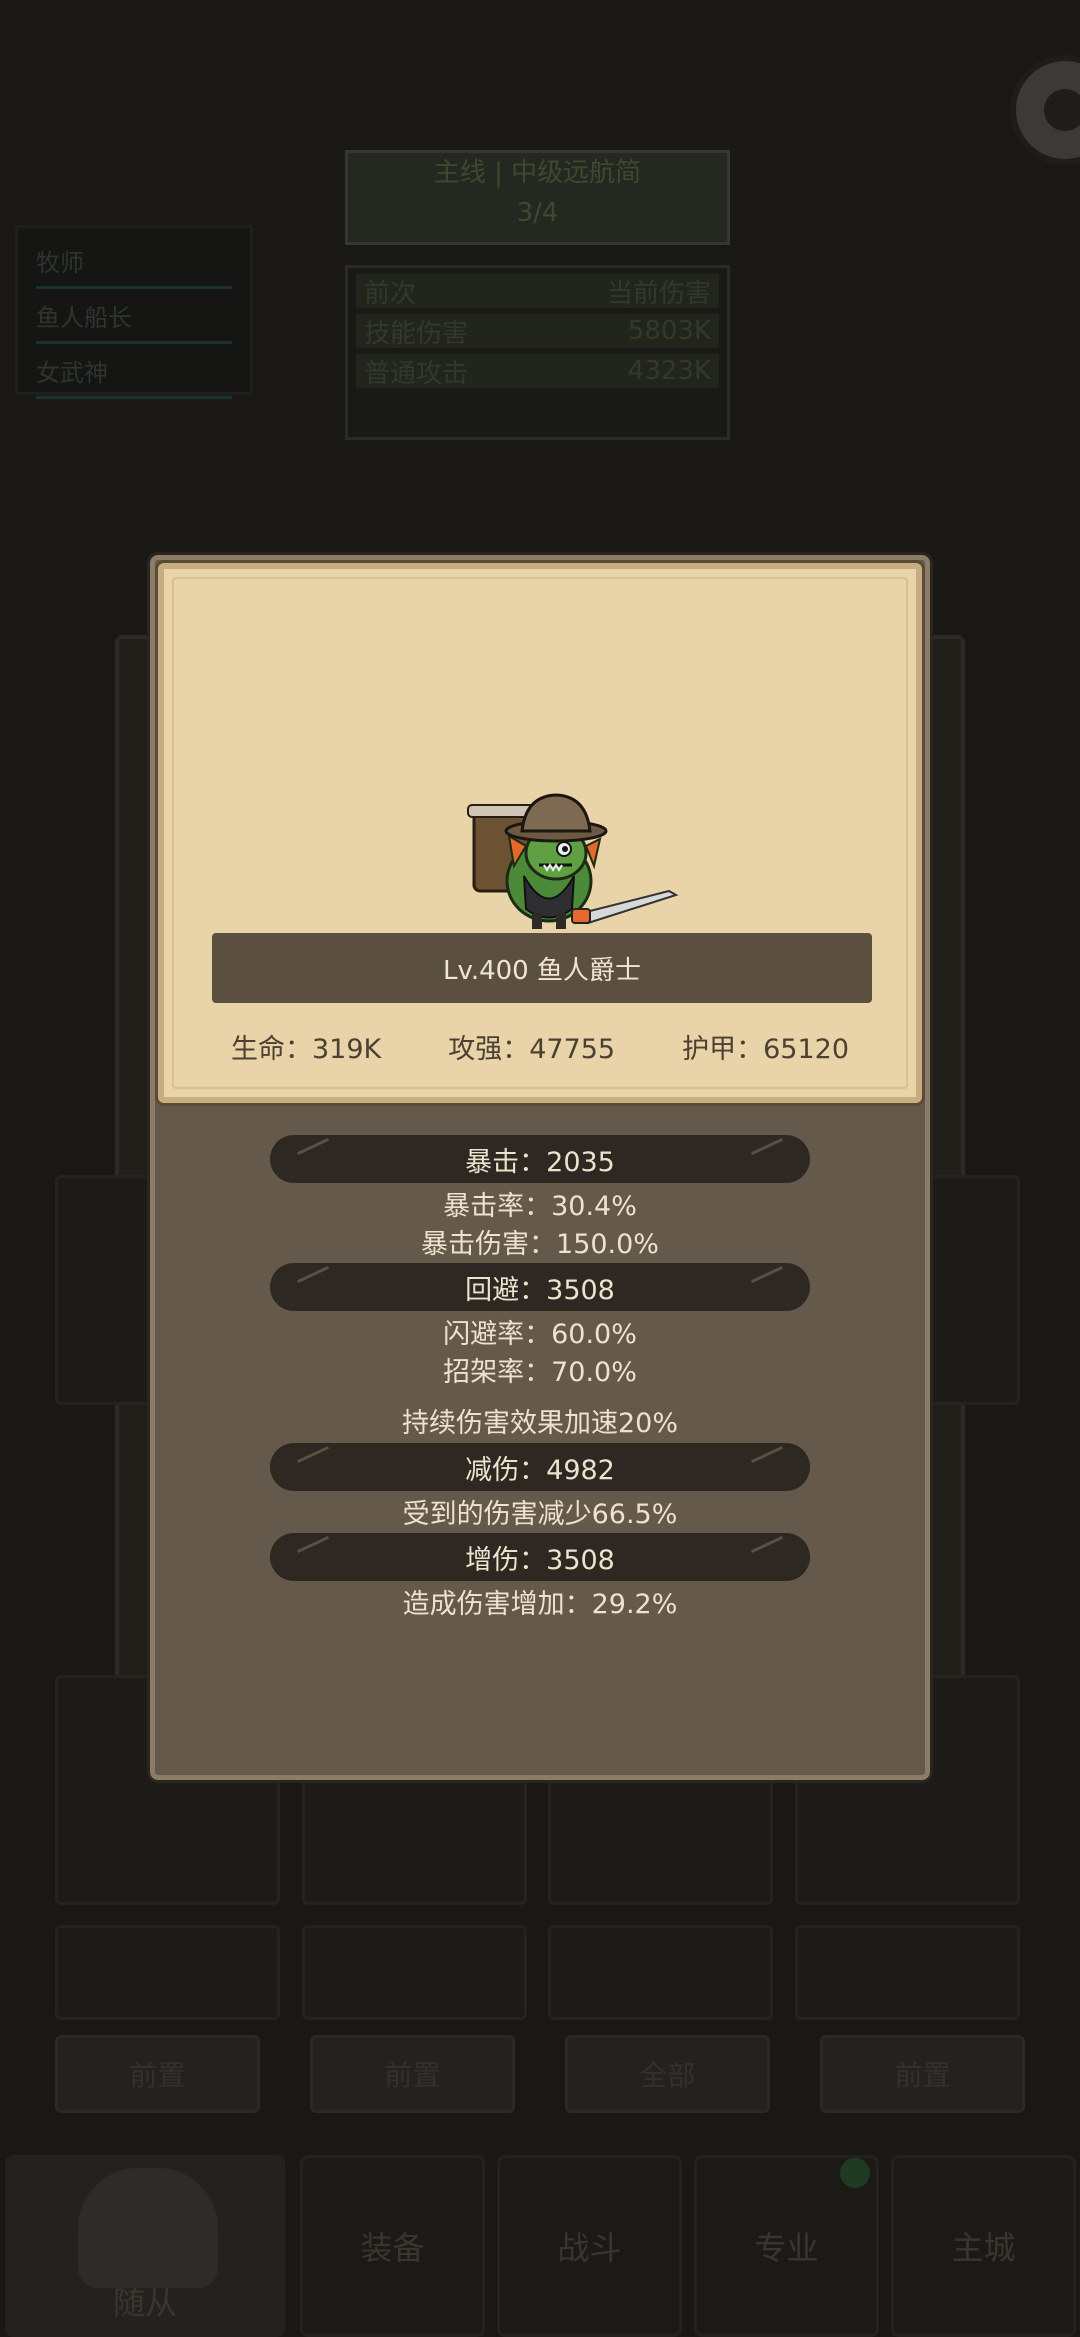  I want to click on crit-pill: 暴击：2035, so click(540, 1159).